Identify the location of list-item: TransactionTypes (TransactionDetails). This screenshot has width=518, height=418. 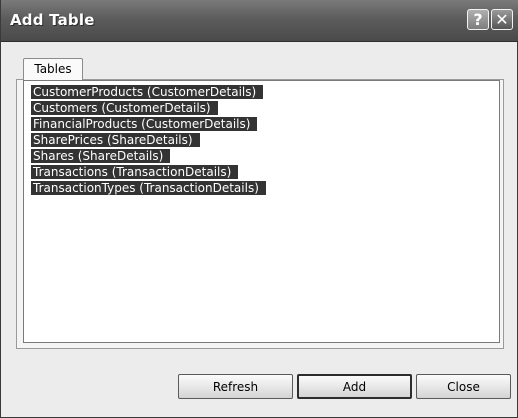
(265, 188).